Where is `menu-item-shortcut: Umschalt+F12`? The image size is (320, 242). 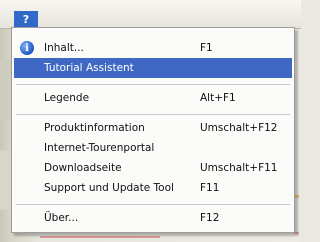 menu-item-shortcut: Umschalt+F12 is located at coordinates (239, 128).